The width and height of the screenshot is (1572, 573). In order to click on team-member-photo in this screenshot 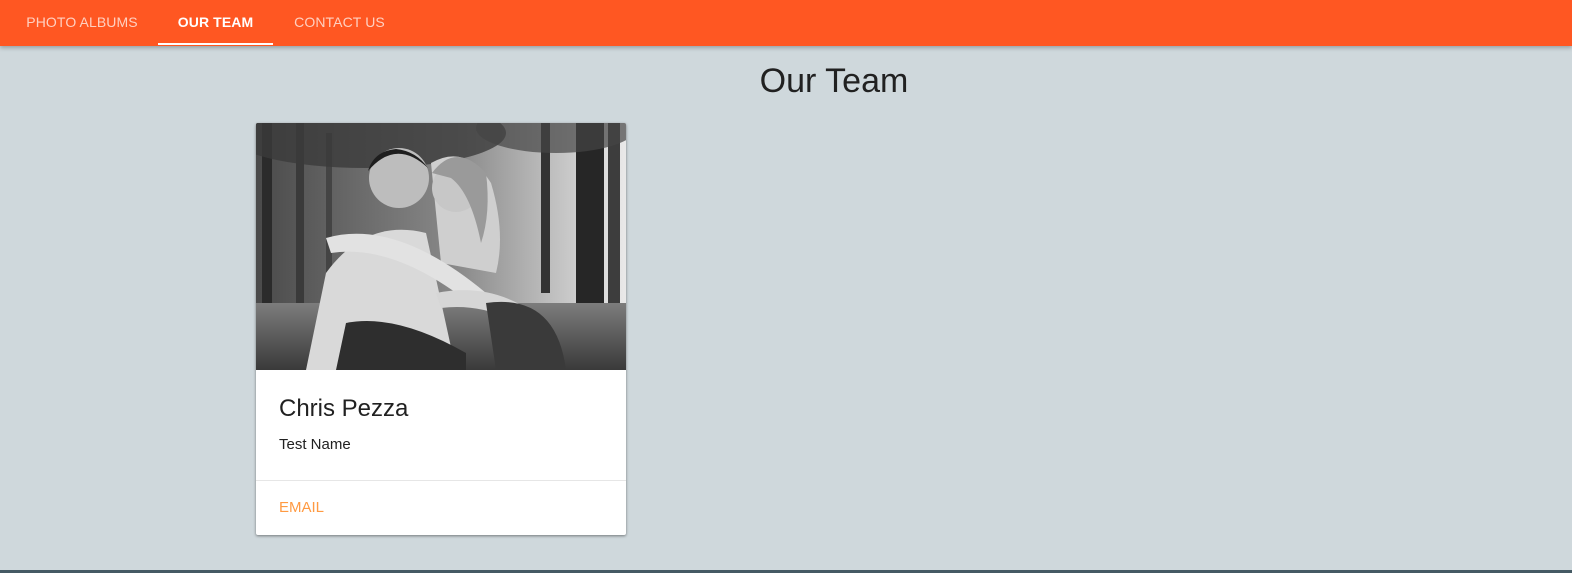, I will do `click(441, 246)`.